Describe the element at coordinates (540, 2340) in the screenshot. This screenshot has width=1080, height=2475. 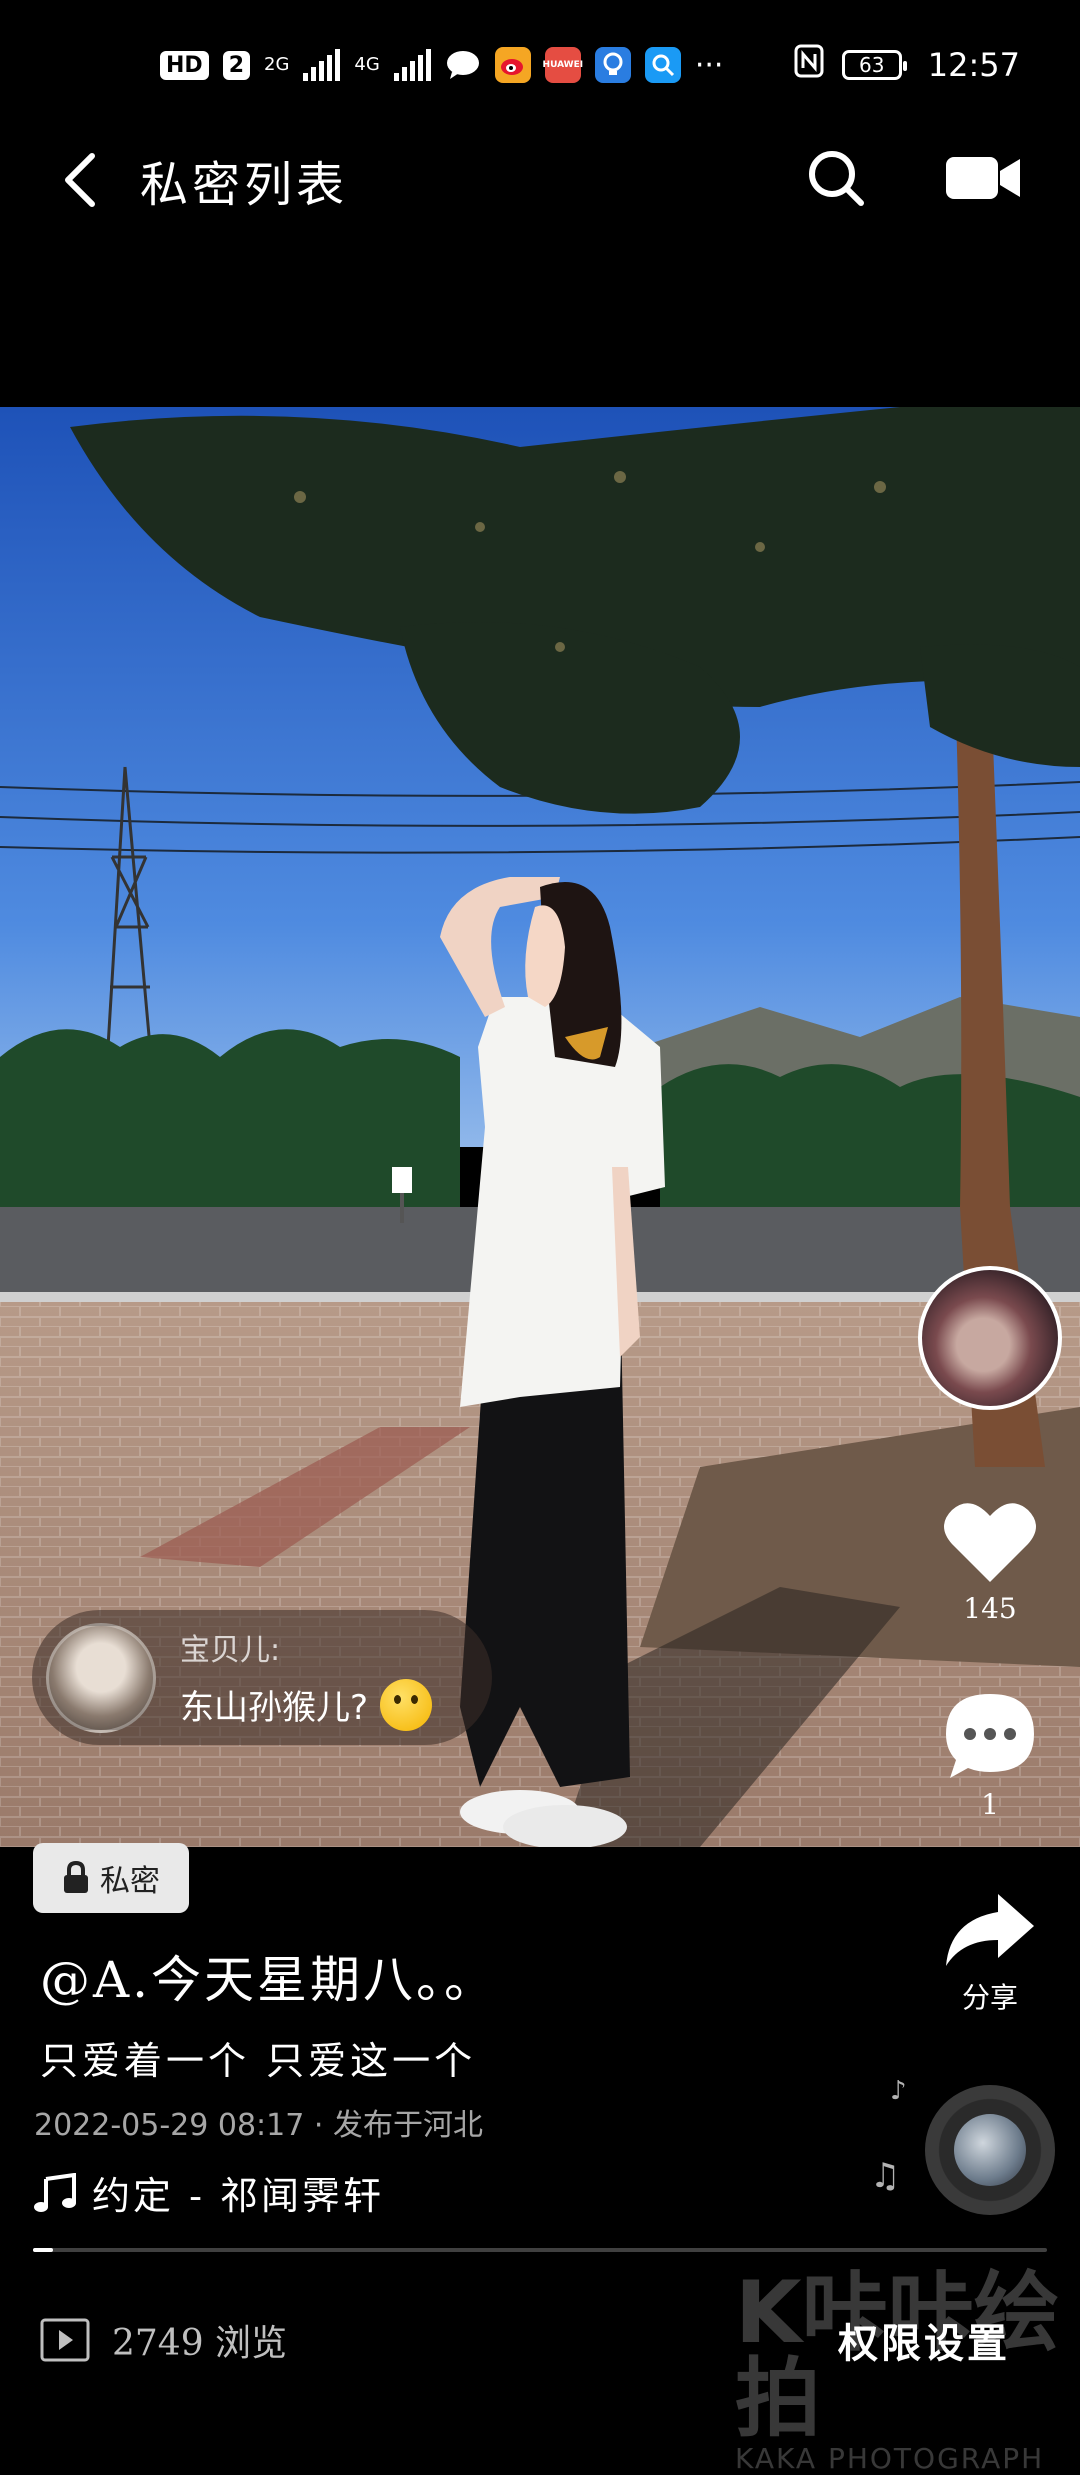
I see `bottom-bar: 2749 浏览 权限设置` at that location.